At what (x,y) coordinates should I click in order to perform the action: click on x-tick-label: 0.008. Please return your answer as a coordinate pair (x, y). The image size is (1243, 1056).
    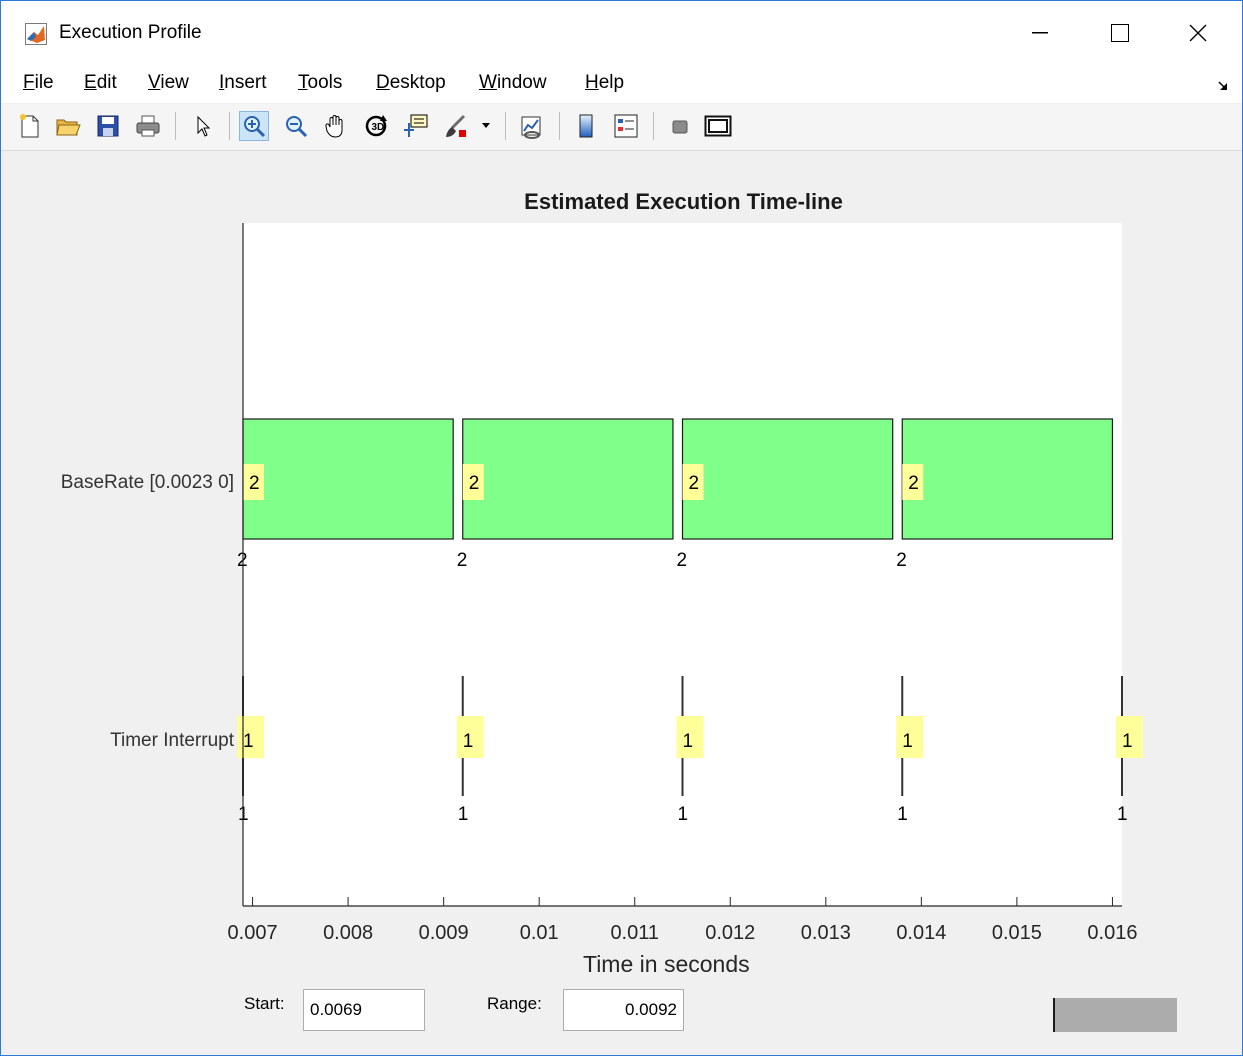
    Looking at the image, I should click on (348, 933).